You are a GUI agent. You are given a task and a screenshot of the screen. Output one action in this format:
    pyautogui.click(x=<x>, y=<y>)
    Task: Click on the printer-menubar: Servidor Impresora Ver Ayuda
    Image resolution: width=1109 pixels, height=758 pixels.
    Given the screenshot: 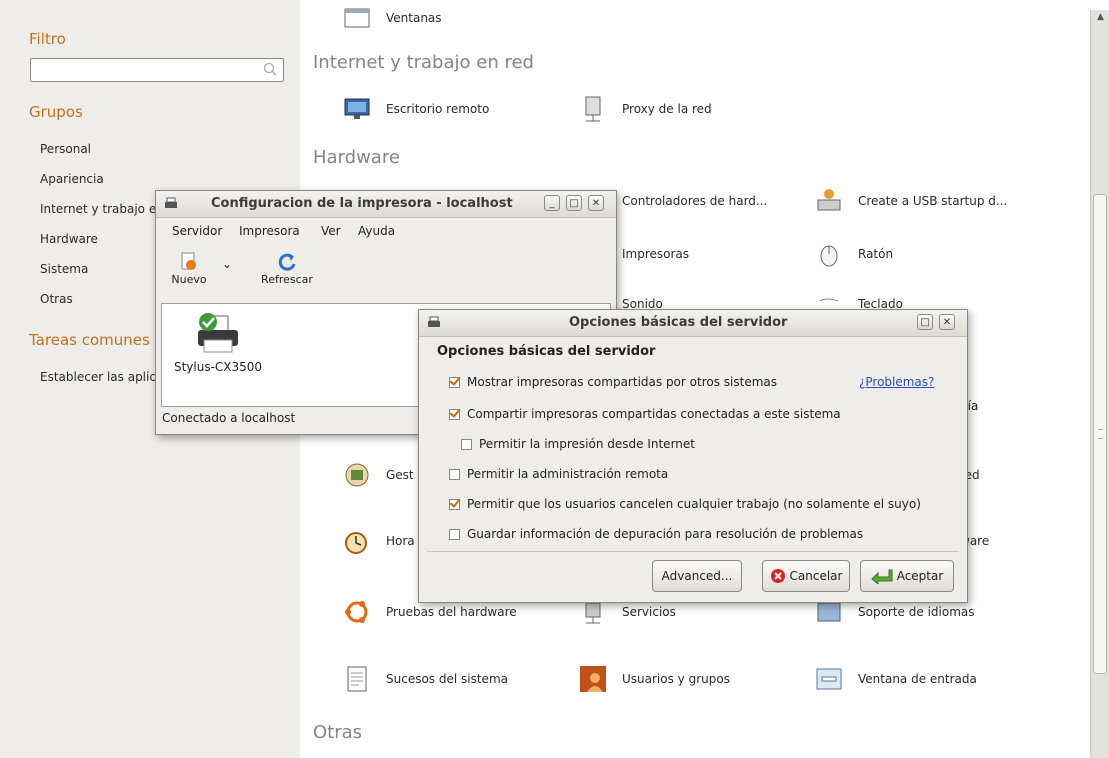 What is the action you would take?
    pyautogui.click(x=386, y=230)
    